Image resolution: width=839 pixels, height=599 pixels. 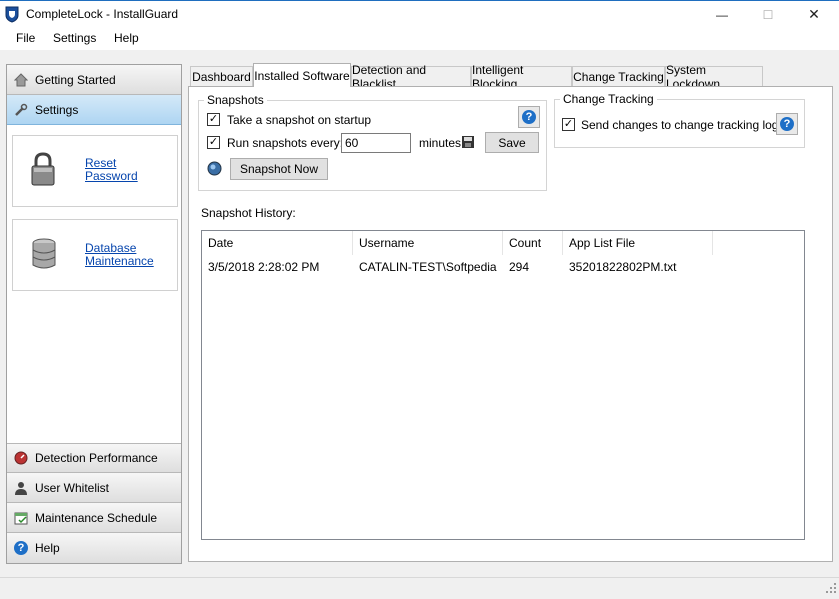 What do you see at coordinates (468, 143) in the screenshot?
I see `save-disk-icon` at bounding box center [468, 143].